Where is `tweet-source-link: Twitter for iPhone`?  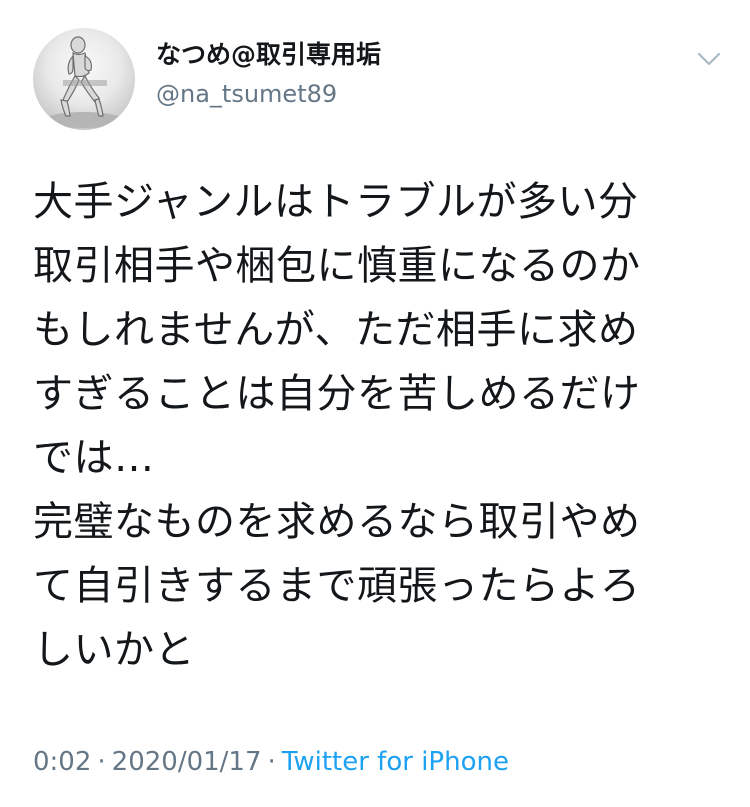
tweet-source-link: Twitter for iPhone is located at coordinates (395, 762).